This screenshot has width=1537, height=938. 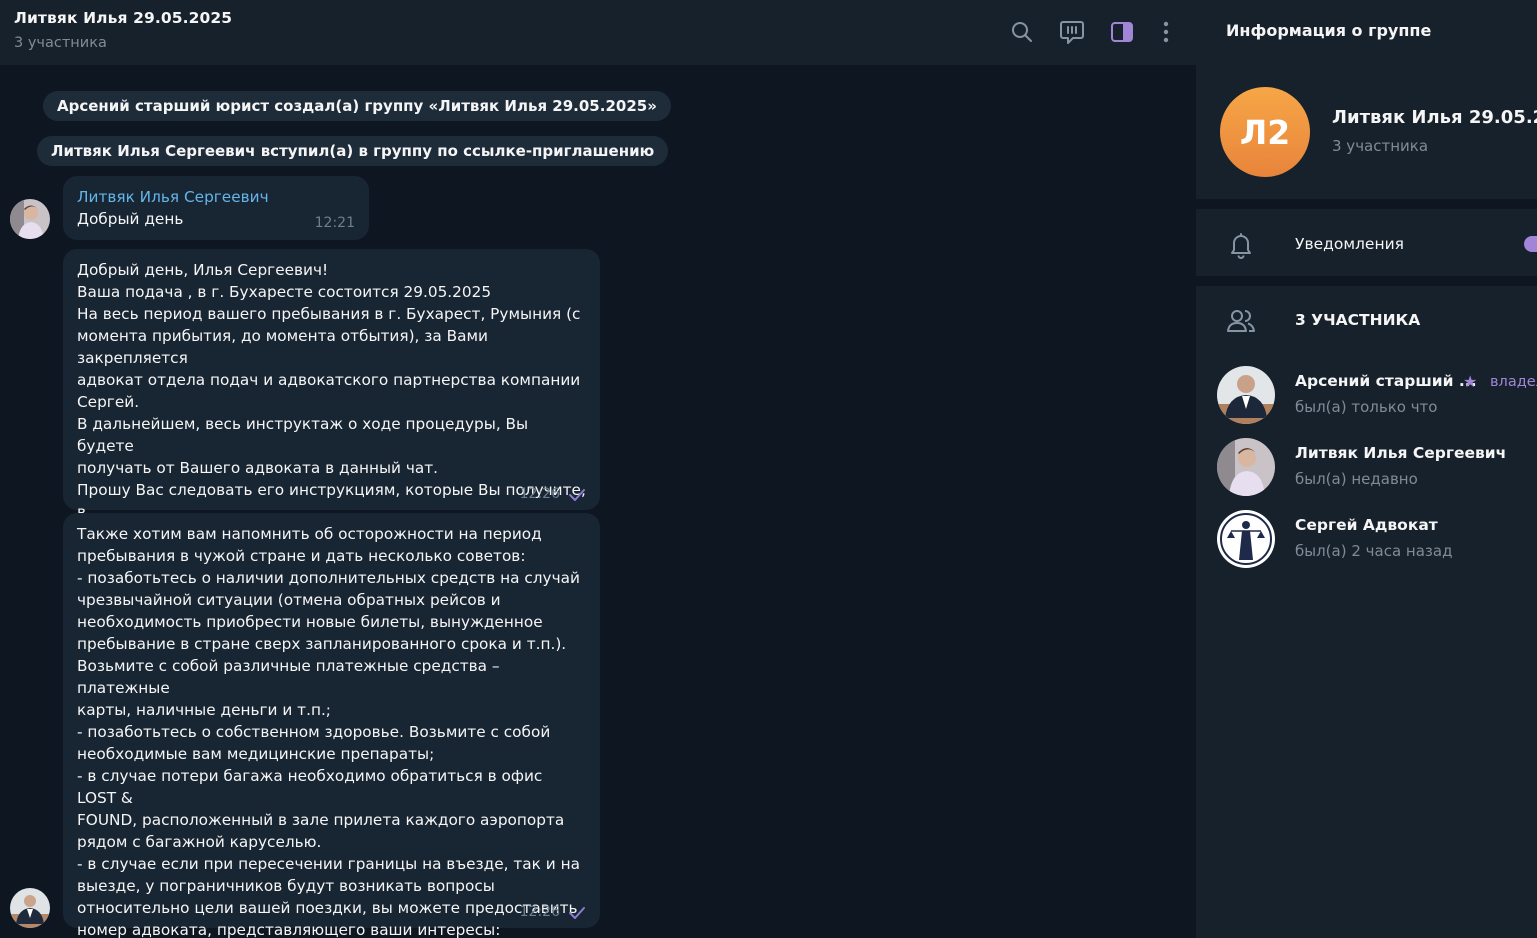 What do you see at coordinates (1470, 381) in the screenshot?
I see `star-icon: ★` at bounding box center [1470, 381].